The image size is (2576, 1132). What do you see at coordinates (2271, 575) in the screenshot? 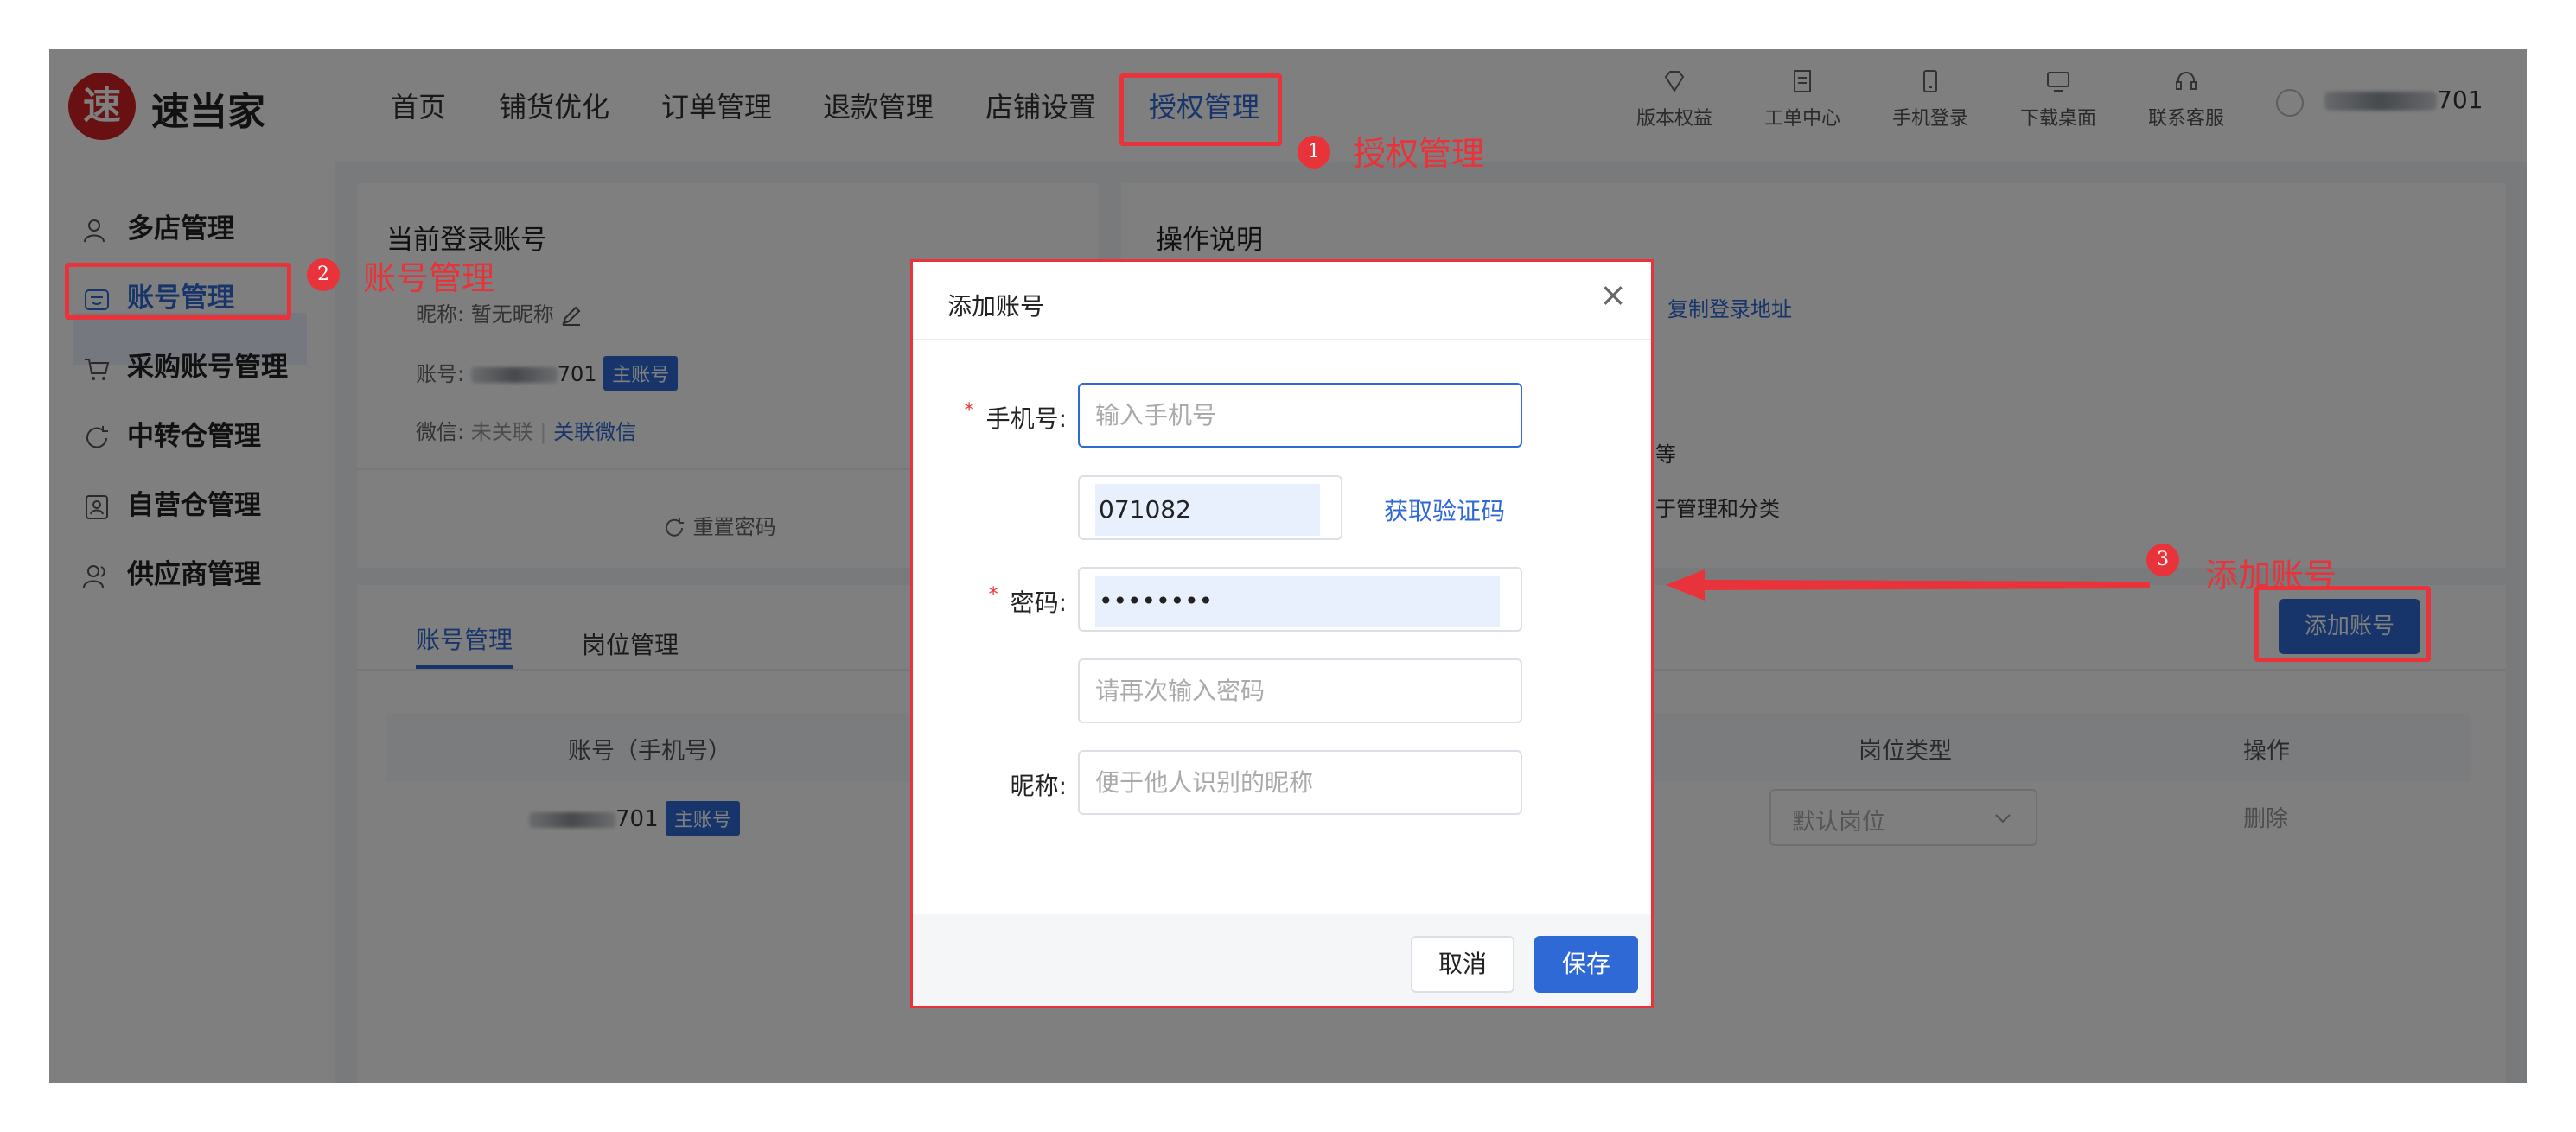
I see `annotation-text-3: 添加账号` at bounding box center [2271, 575].